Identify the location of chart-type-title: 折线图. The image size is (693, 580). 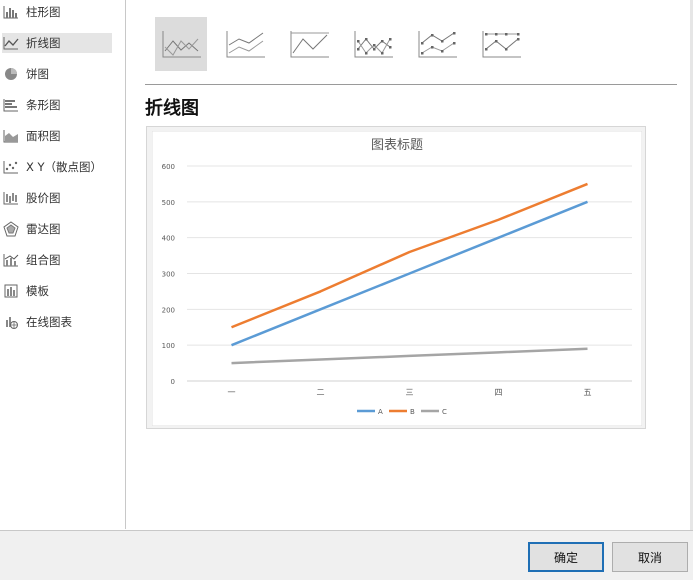
(172, 108).